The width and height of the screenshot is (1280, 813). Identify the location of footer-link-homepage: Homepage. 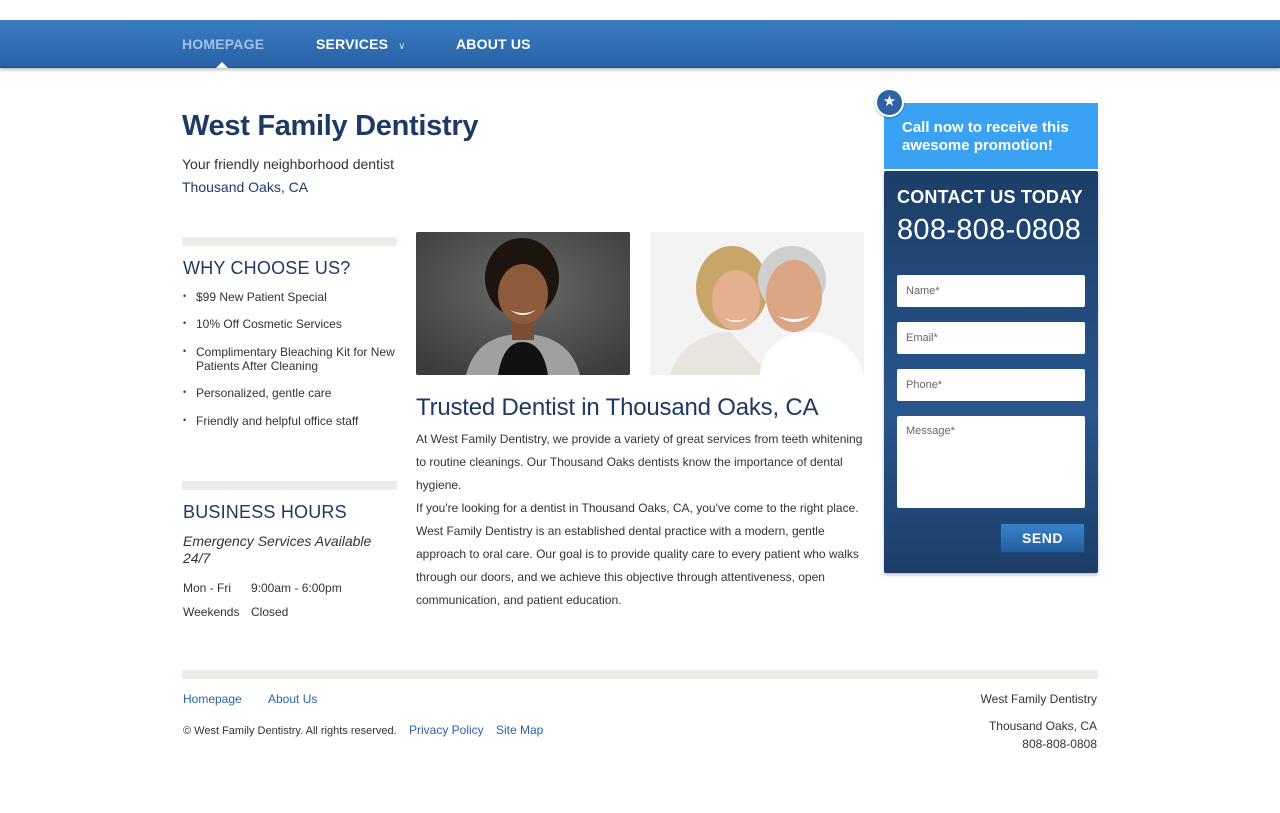
(212, 699).